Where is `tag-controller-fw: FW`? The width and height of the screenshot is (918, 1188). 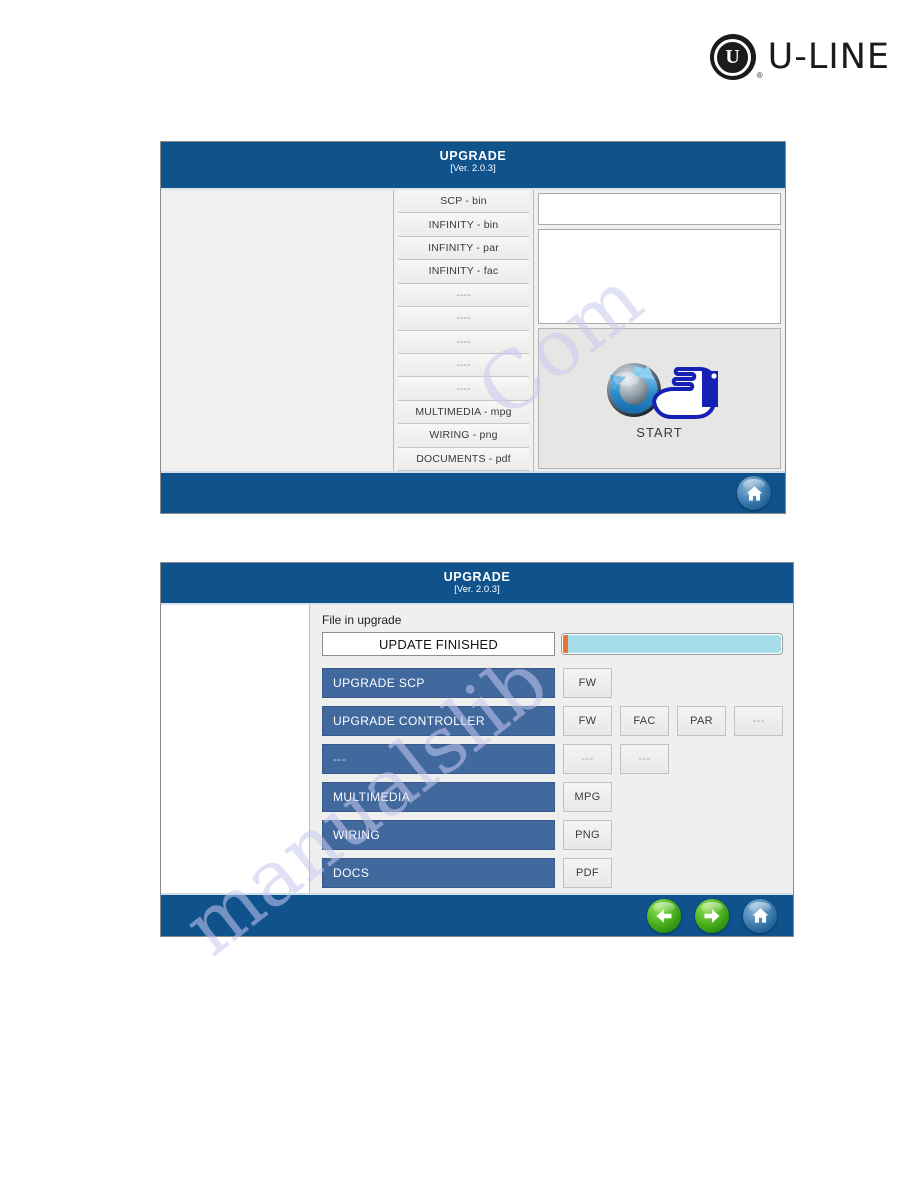
tag-controller-fw: FW is located at coordinates (587, 721).